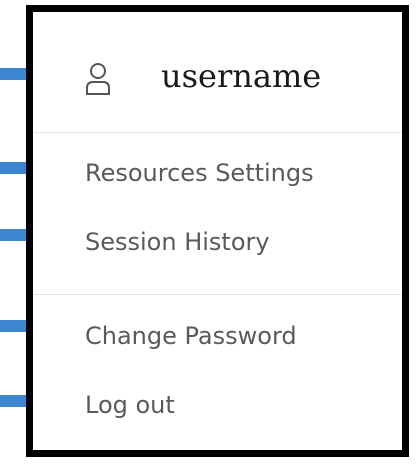 The image size is (419, 465). What do you see at coordinates (177, 242) in the screenshot?
I see `menu-item-session-history: Session History` at bounding box center [177, 242].